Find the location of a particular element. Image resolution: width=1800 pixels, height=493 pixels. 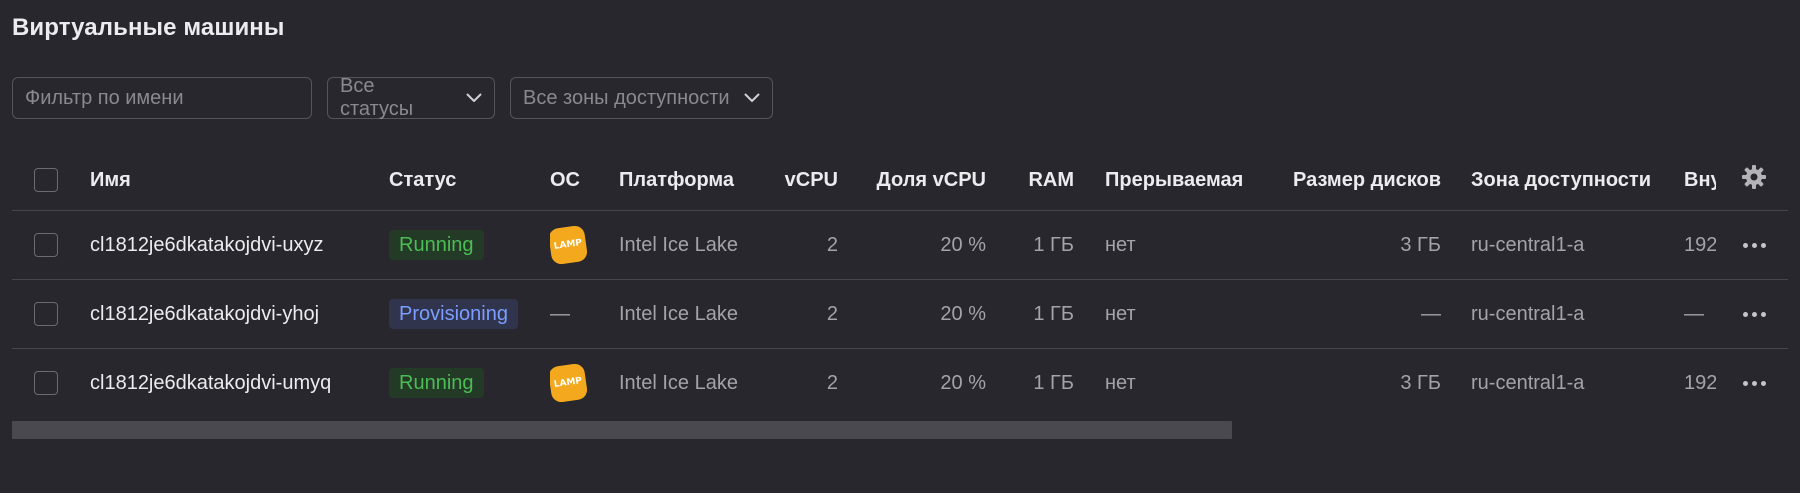

vm-name: cl1812je6dkatakojdvi-umyq is located at coordinates (225, 383).